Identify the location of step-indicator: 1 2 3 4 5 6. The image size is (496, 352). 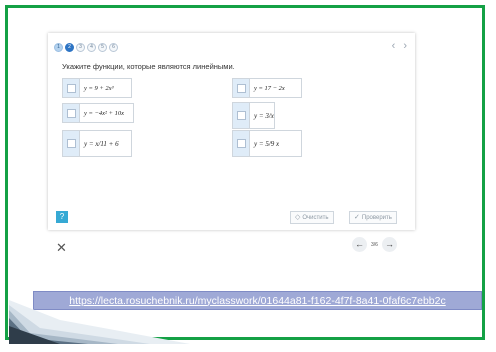
(86, 47).